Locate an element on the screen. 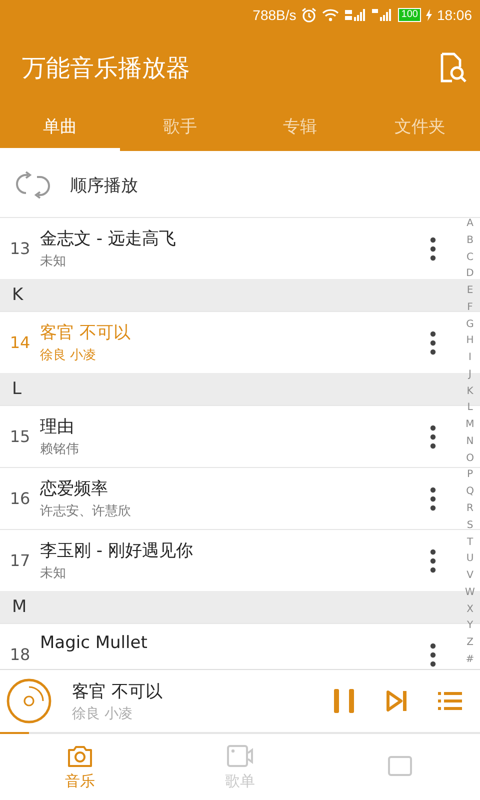 This screenshot has height=800, width=480. index-letter: U is located at coordinates (470, 559).